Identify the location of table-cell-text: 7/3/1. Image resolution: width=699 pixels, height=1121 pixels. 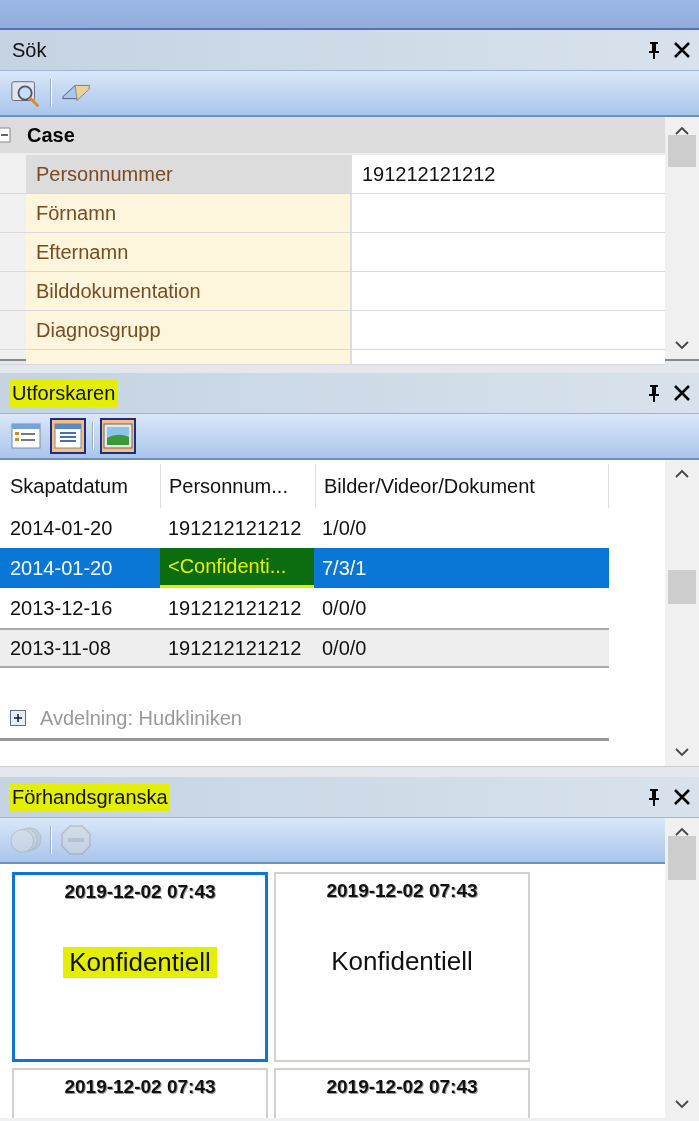
(344, 568).